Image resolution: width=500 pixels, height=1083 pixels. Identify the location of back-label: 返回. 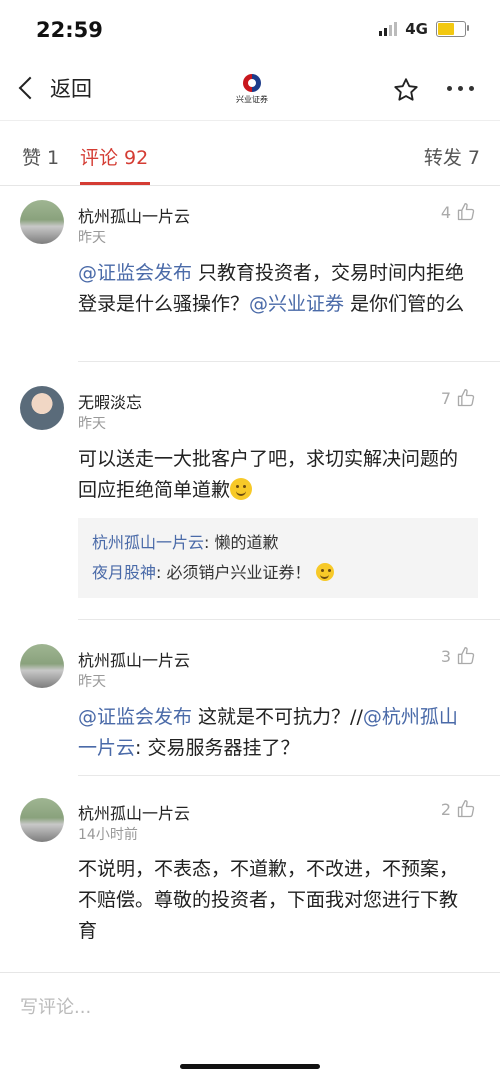
(71, 89).